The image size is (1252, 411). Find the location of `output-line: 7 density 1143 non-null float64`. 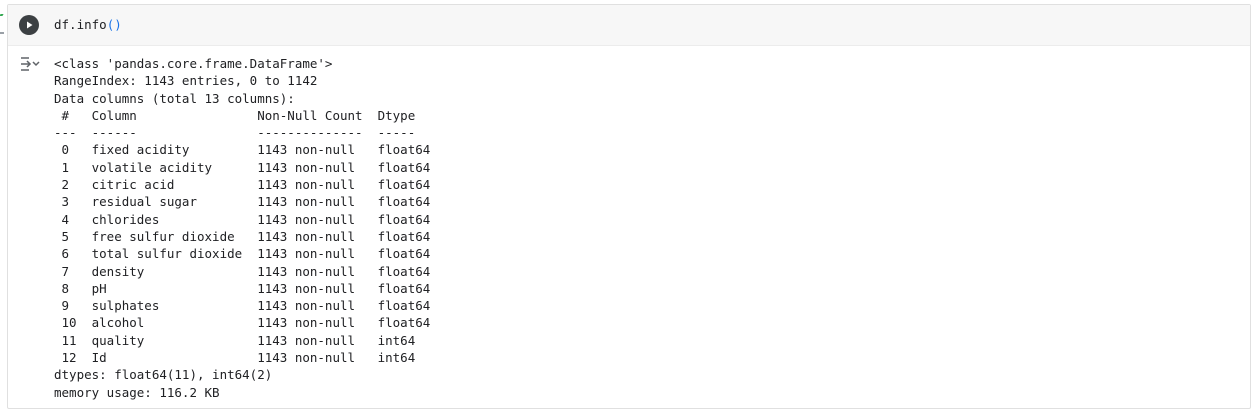

output-line: 7 density 1143 non-null float64 is located at coordinates (242, 271).